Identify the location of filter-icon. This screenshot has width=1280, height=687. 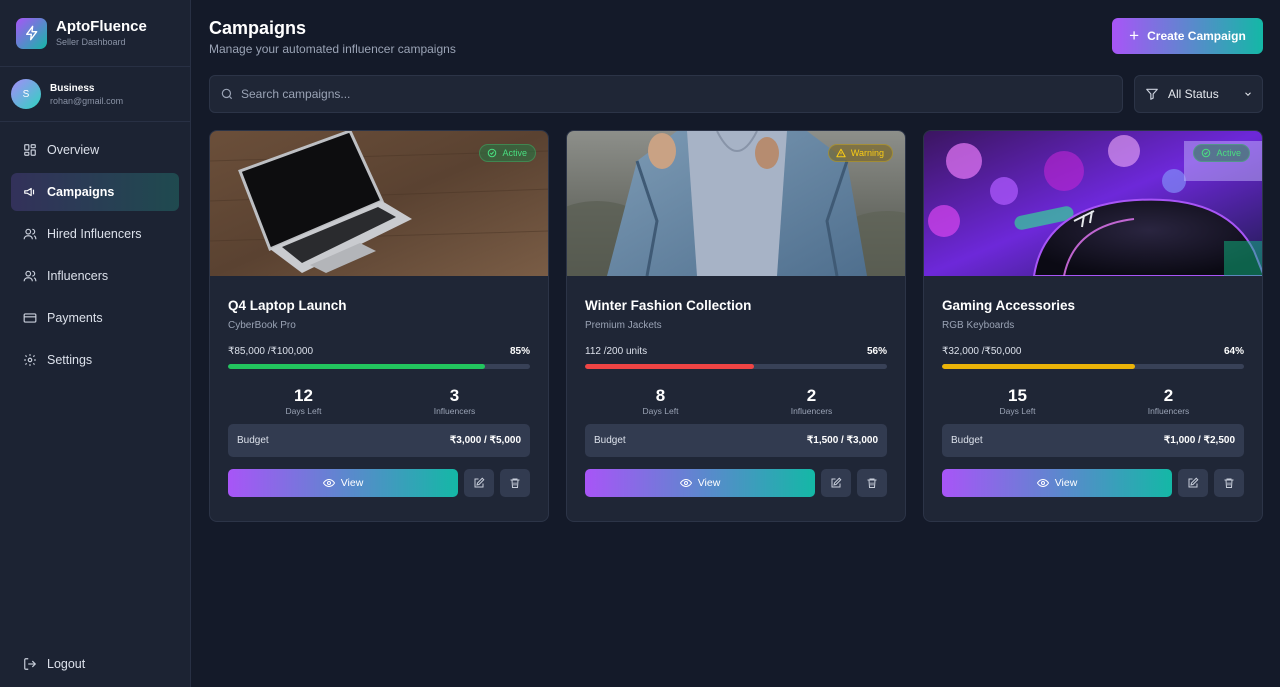
(1152, 94).